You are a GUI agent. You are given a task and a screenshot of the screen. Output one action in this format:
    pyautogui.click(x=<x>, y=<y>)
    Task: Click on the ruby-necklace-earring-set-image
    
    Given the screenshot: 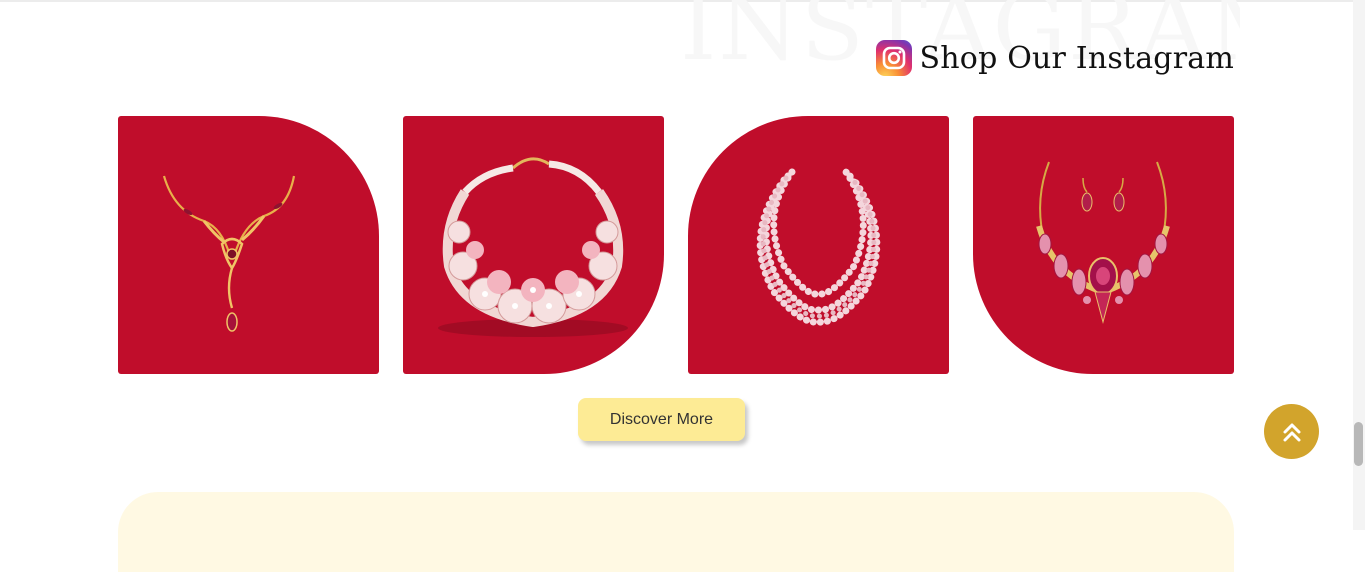 What is the action you would take?
    pyautogui.click(x=1103, y=242)
    